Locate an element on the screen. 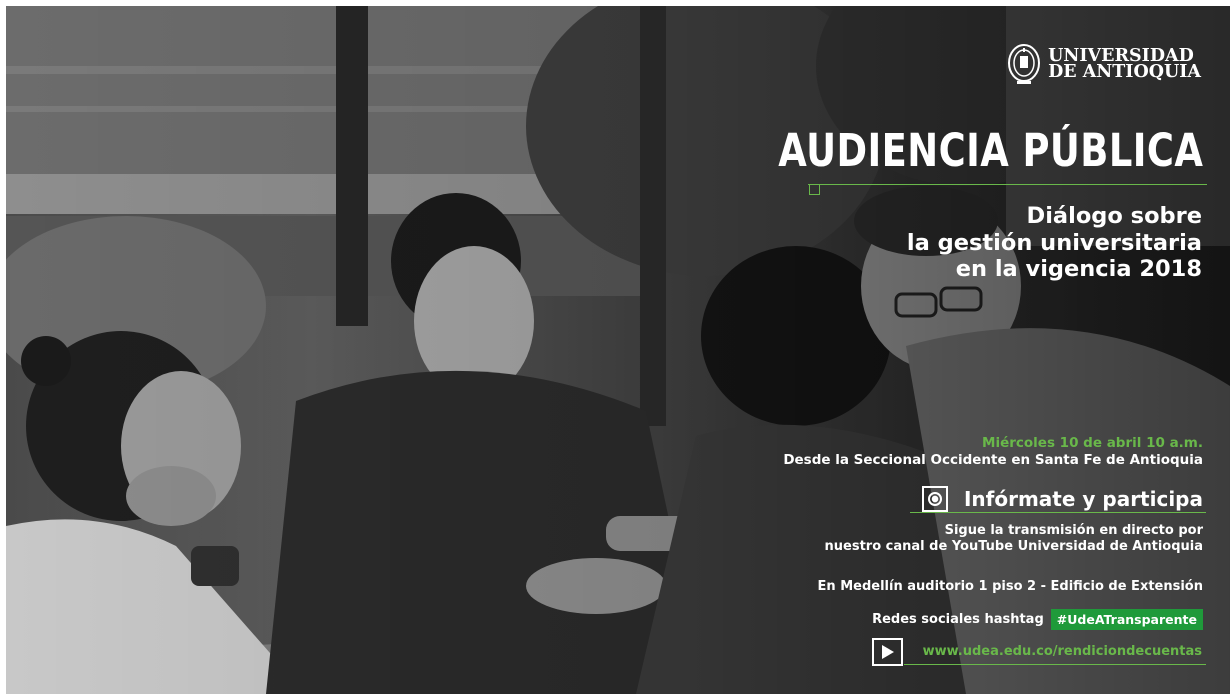 The width and height of the screenshot is (1230, 694). website-link: www.udea.edu.co/rendiciondecuentas is located at coordinates (1062, 651).